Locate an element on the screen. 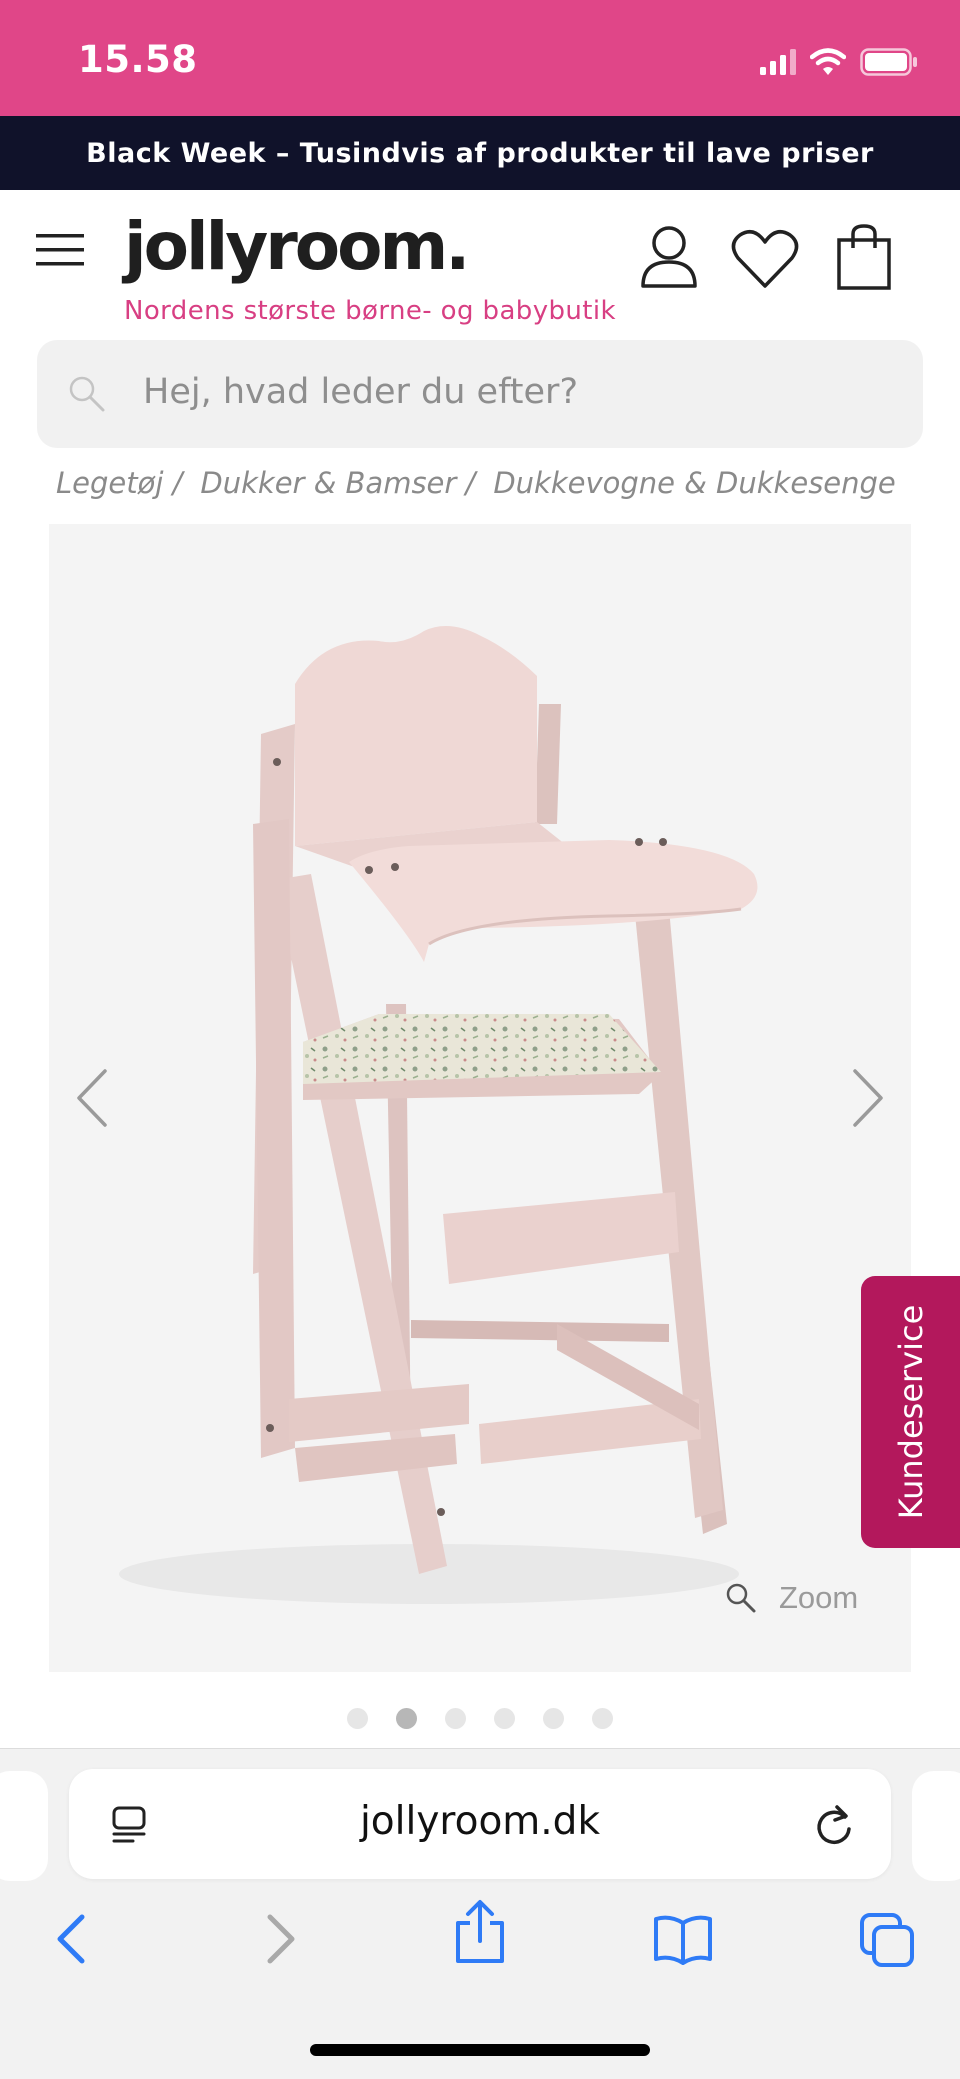 This screenshot has width=960, height=2079. prev-image-arrow is located at coordinates (91, 1098).